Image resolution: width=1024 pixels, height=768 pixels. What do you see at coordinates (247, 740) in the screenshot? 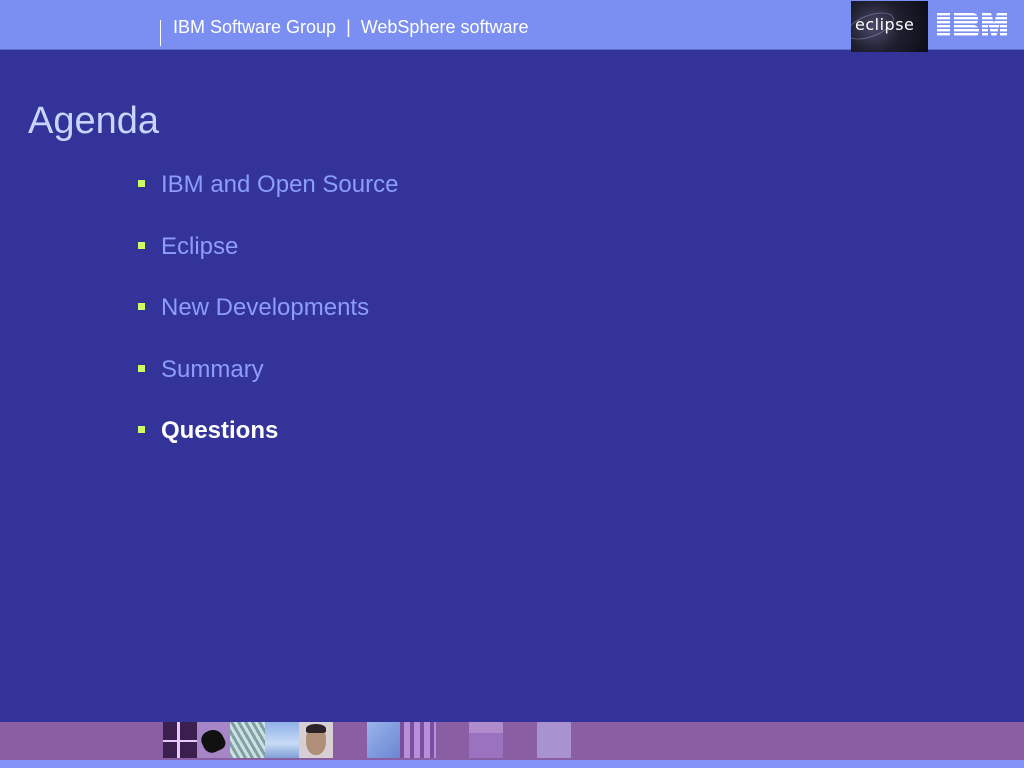
I see `footer-image-building` at bounding box center [247, 740].